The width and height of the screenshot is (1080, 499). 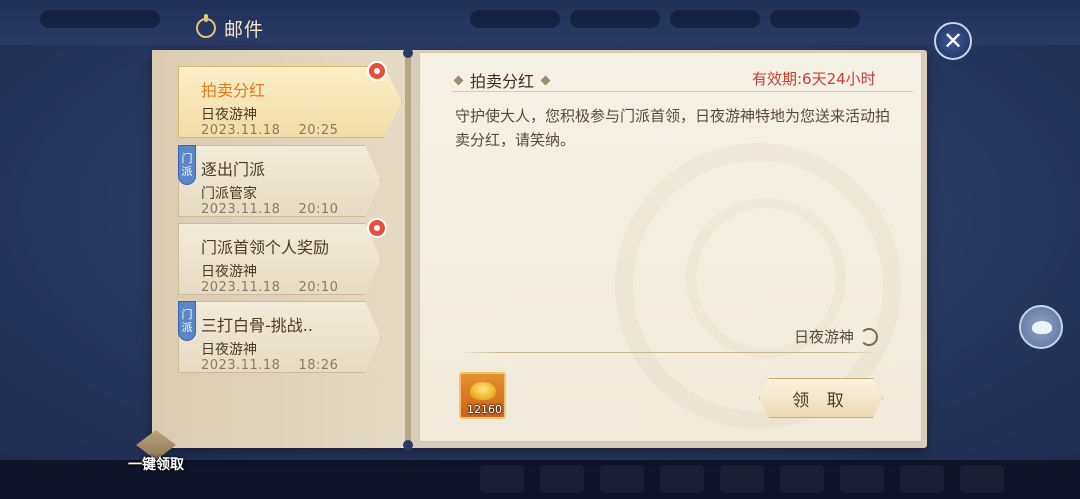 What do you see at coordinates (233, 90) in the screenshot?
I see `mail-title: 拍卖分红` at bounding box center [233, 90].